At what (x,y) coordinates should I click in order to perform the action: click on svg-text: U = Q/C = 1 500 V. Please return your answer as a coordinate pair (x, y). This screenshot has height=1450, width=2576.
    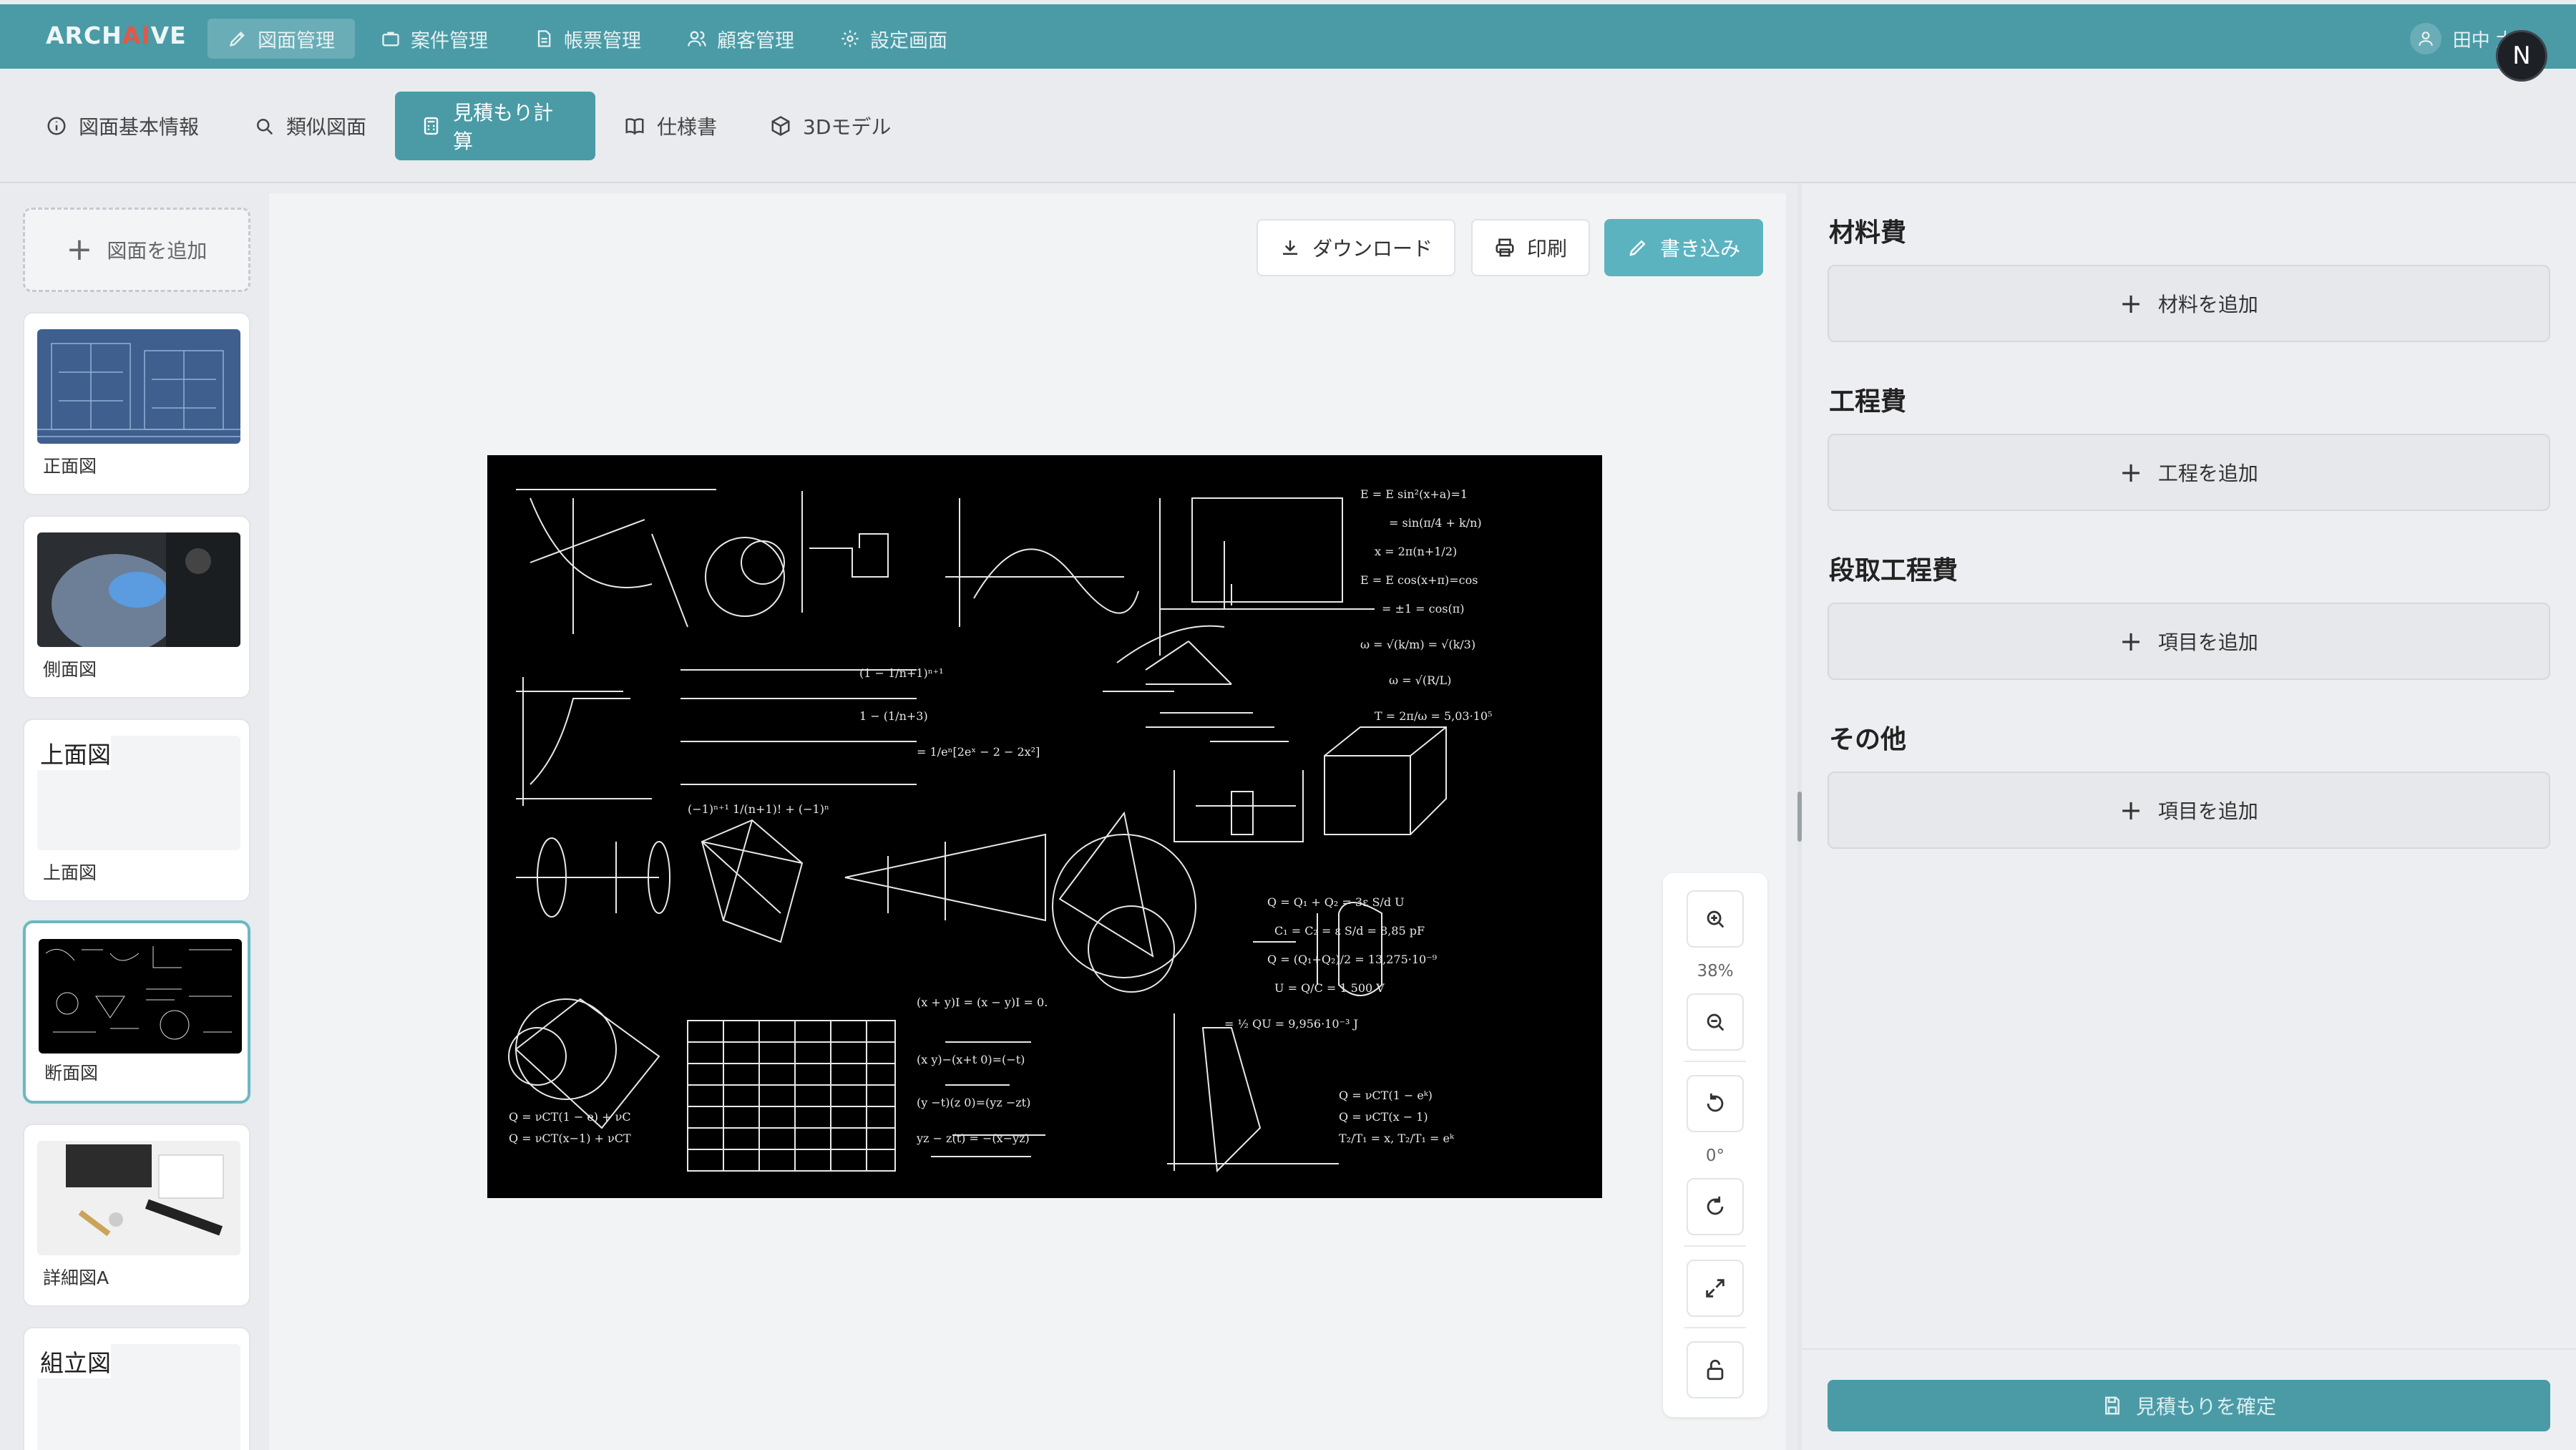
    Looking at the image, I should click on (1329, 988).